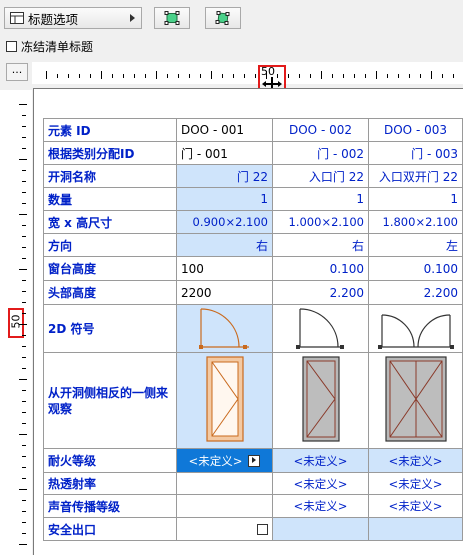  What do you see at coordinates (224, 268) in the screenshot?
I see `cell-sill-1: 100` at bounding box center [224, 268].